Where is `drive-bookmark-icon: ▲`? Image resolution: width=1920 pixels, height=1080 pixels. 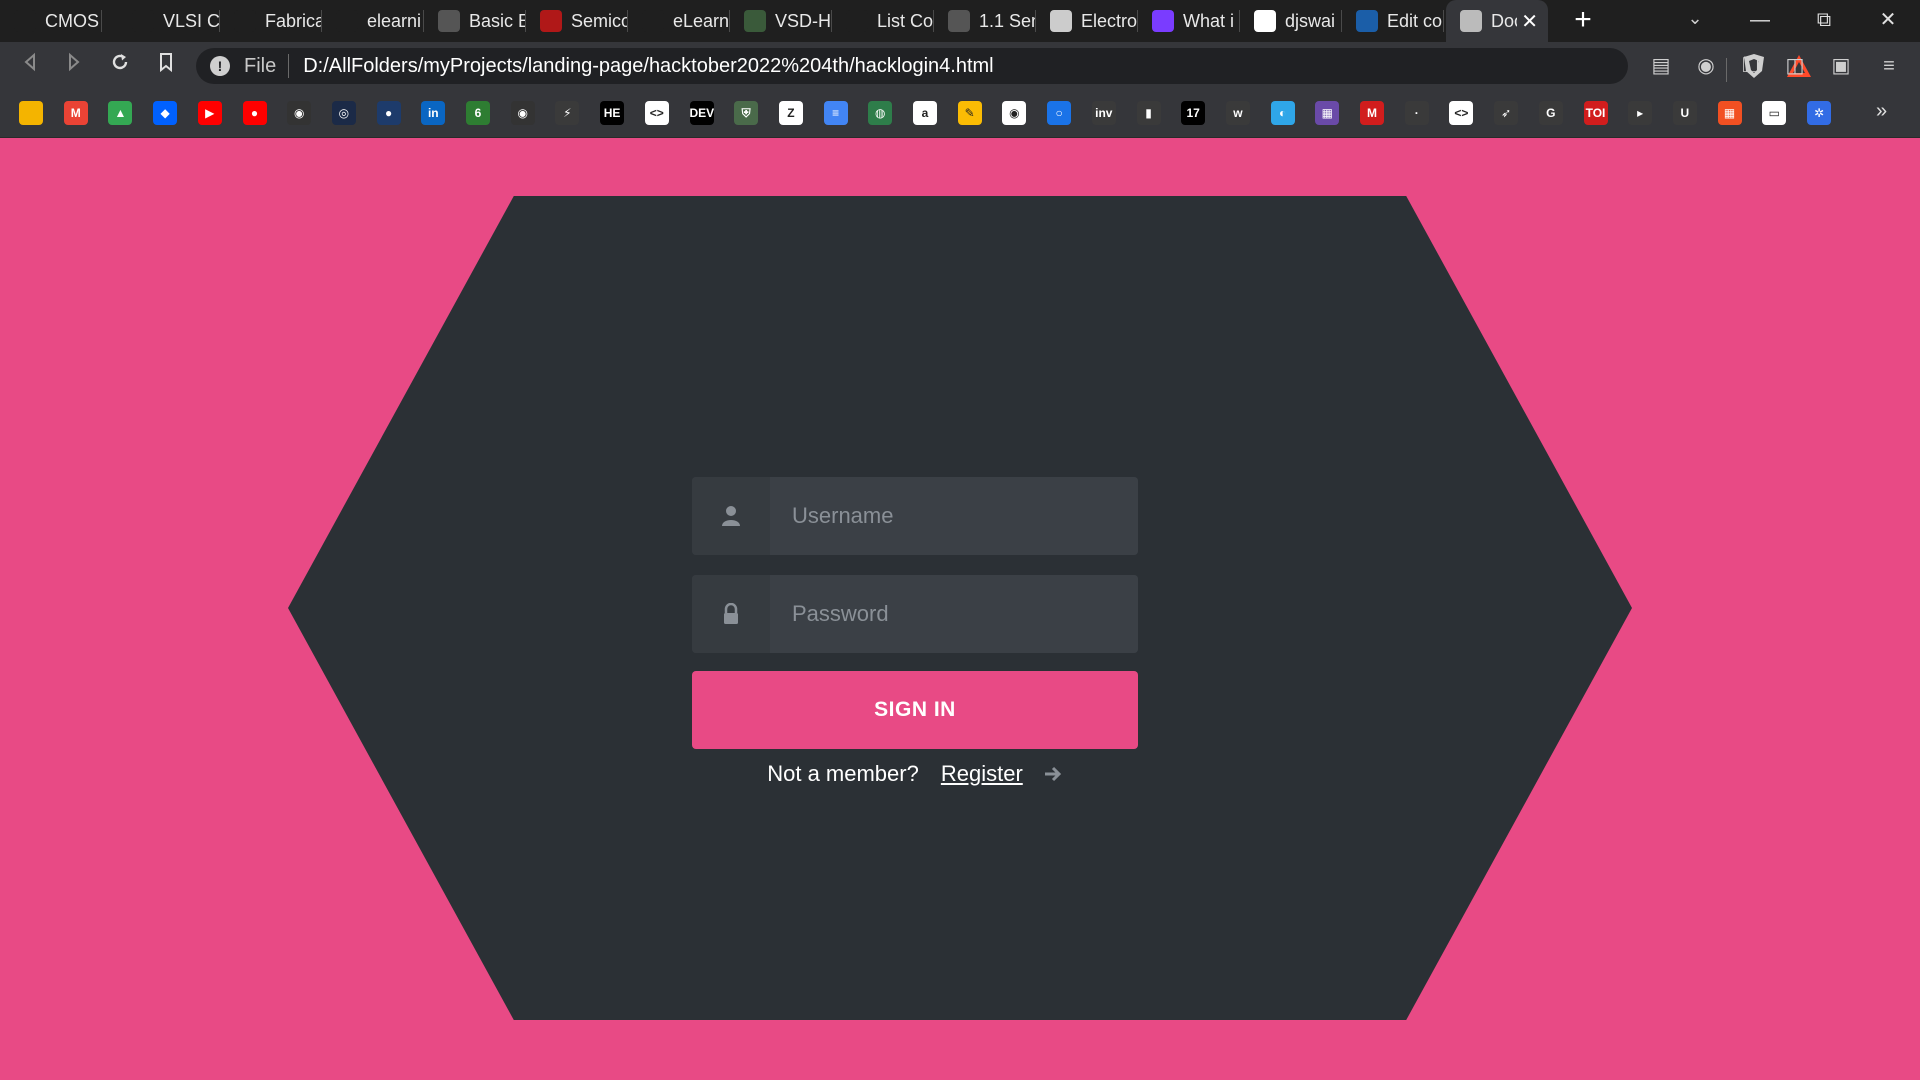 drive-bookmark-icon: ▲ is located at coordinates (120, 113).